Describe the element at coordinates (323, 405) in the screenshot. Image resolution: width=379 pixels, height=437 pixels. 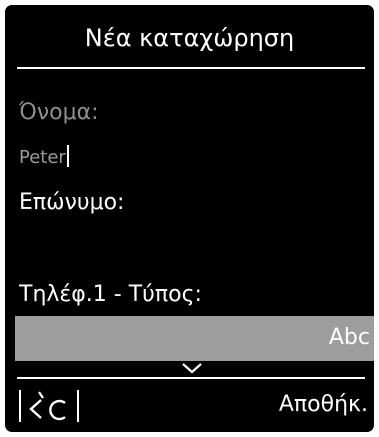
I see `save-softkey: Αποθήκ.` at that location.